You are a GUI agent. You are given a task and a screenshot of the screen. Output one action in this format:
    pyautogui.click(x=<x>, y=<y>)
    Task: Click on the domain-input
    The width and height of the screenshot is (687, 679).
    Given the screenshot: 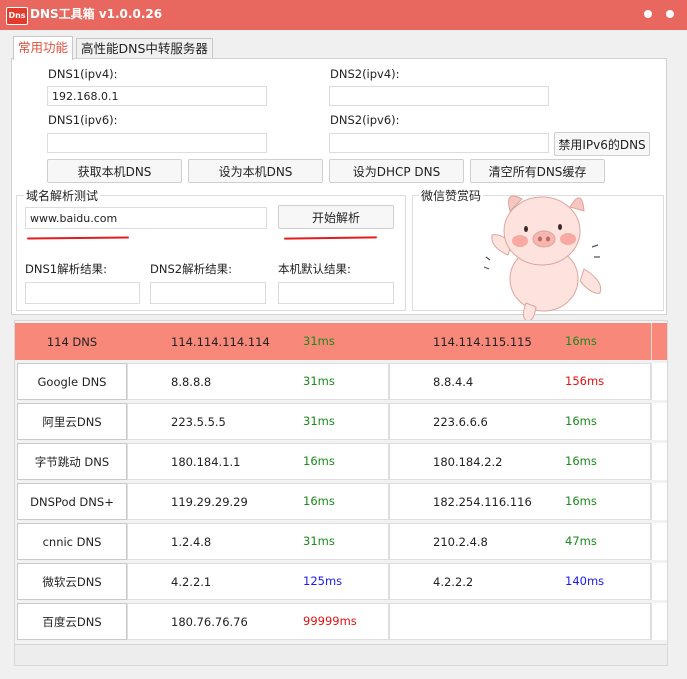 What is the action you would take?
    pyautogui.click(x=146, y=218)
    